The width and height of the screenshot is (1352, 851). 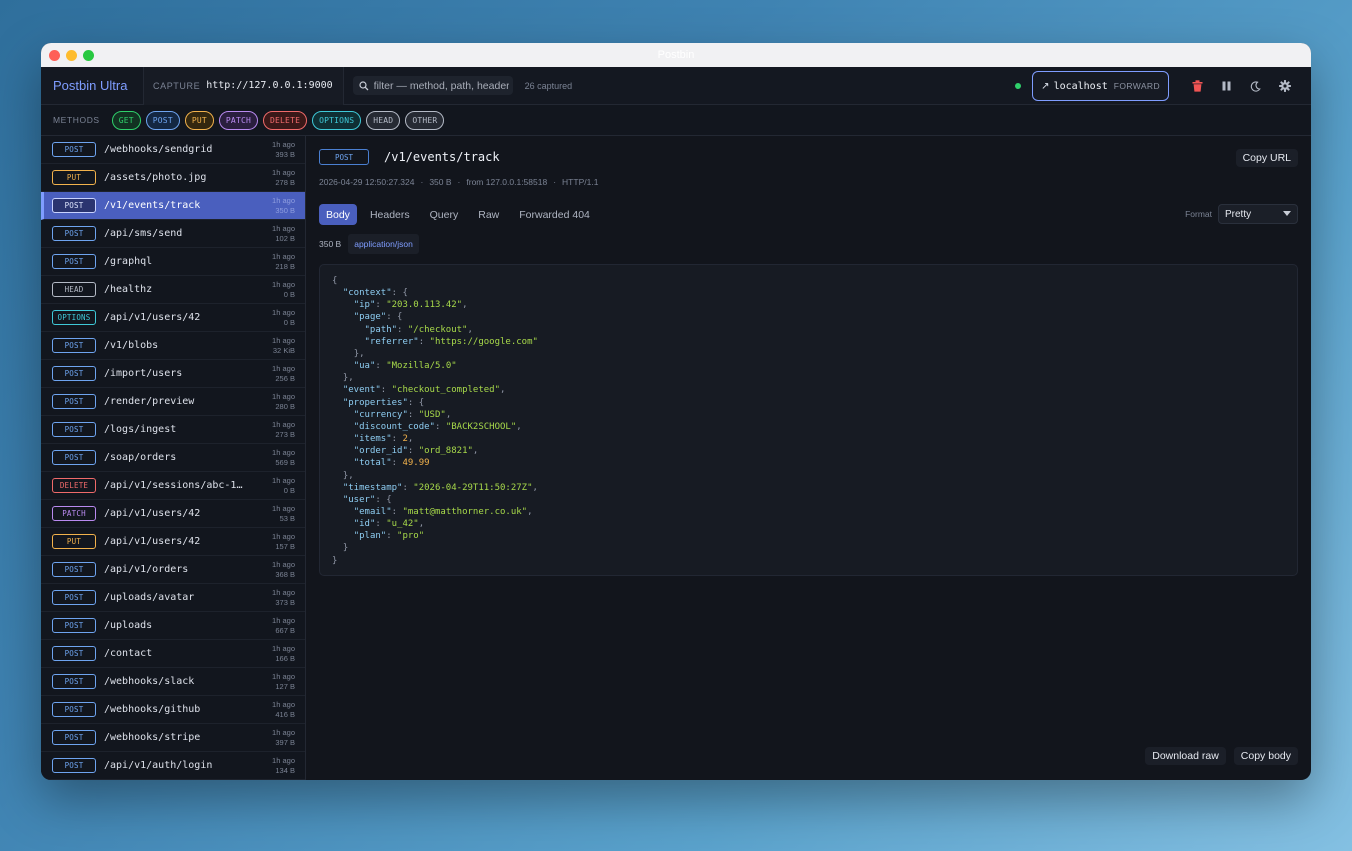 What do you see at coordinates (380, 451) in the screenshot?
I see `json-key: "order_id"` at bounding box center [380, 451].